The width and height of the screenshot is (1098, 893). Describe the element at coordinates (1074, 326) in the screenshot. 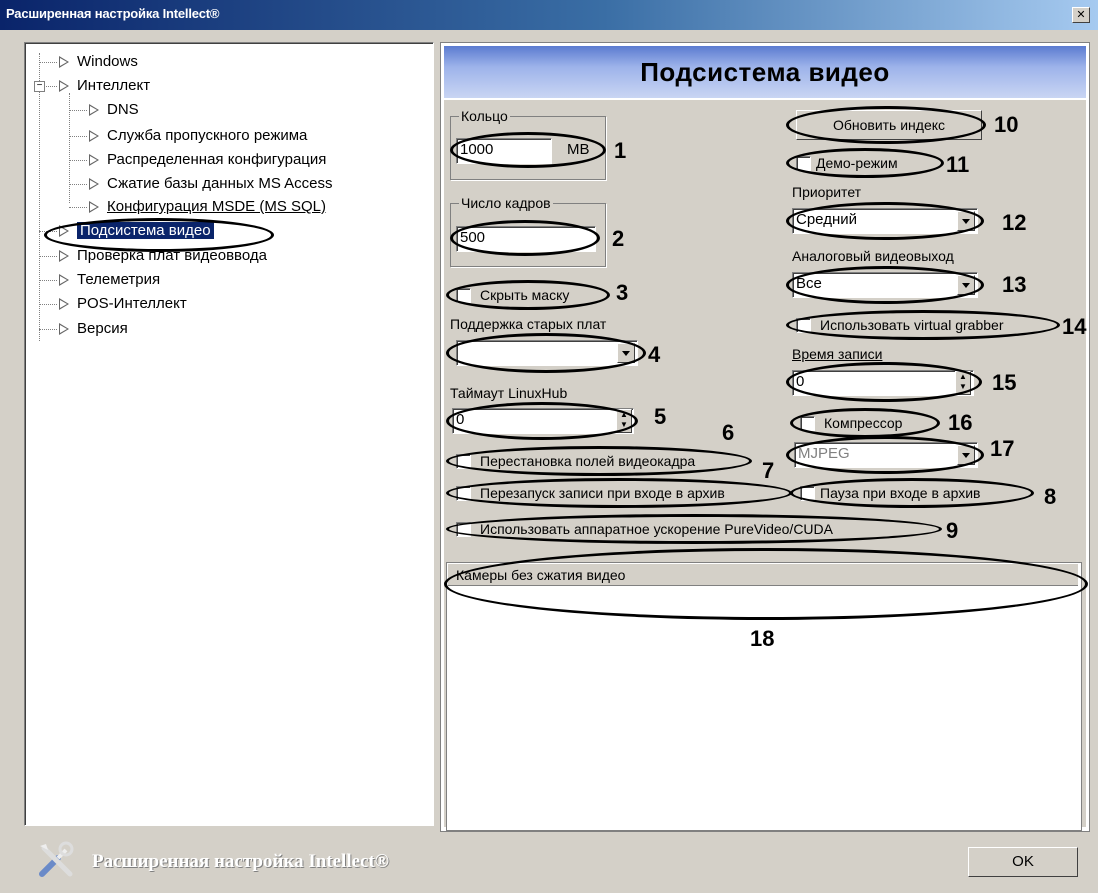

I see `callout-14: 14` at that location.